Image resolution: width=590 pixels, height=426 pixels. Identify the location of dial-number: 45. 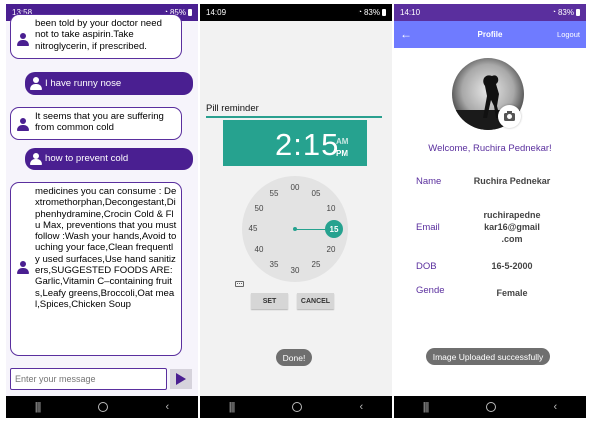
(253, 229).